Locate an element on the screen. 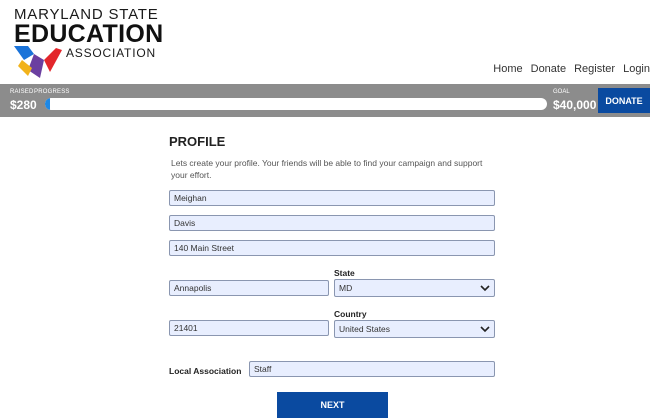 This screenshot has height=418, width=650. fundraising-progress-bar: RAISED PROGRESS $280 GOAL $40,000 DONATE is located at coordinates (325, 100).